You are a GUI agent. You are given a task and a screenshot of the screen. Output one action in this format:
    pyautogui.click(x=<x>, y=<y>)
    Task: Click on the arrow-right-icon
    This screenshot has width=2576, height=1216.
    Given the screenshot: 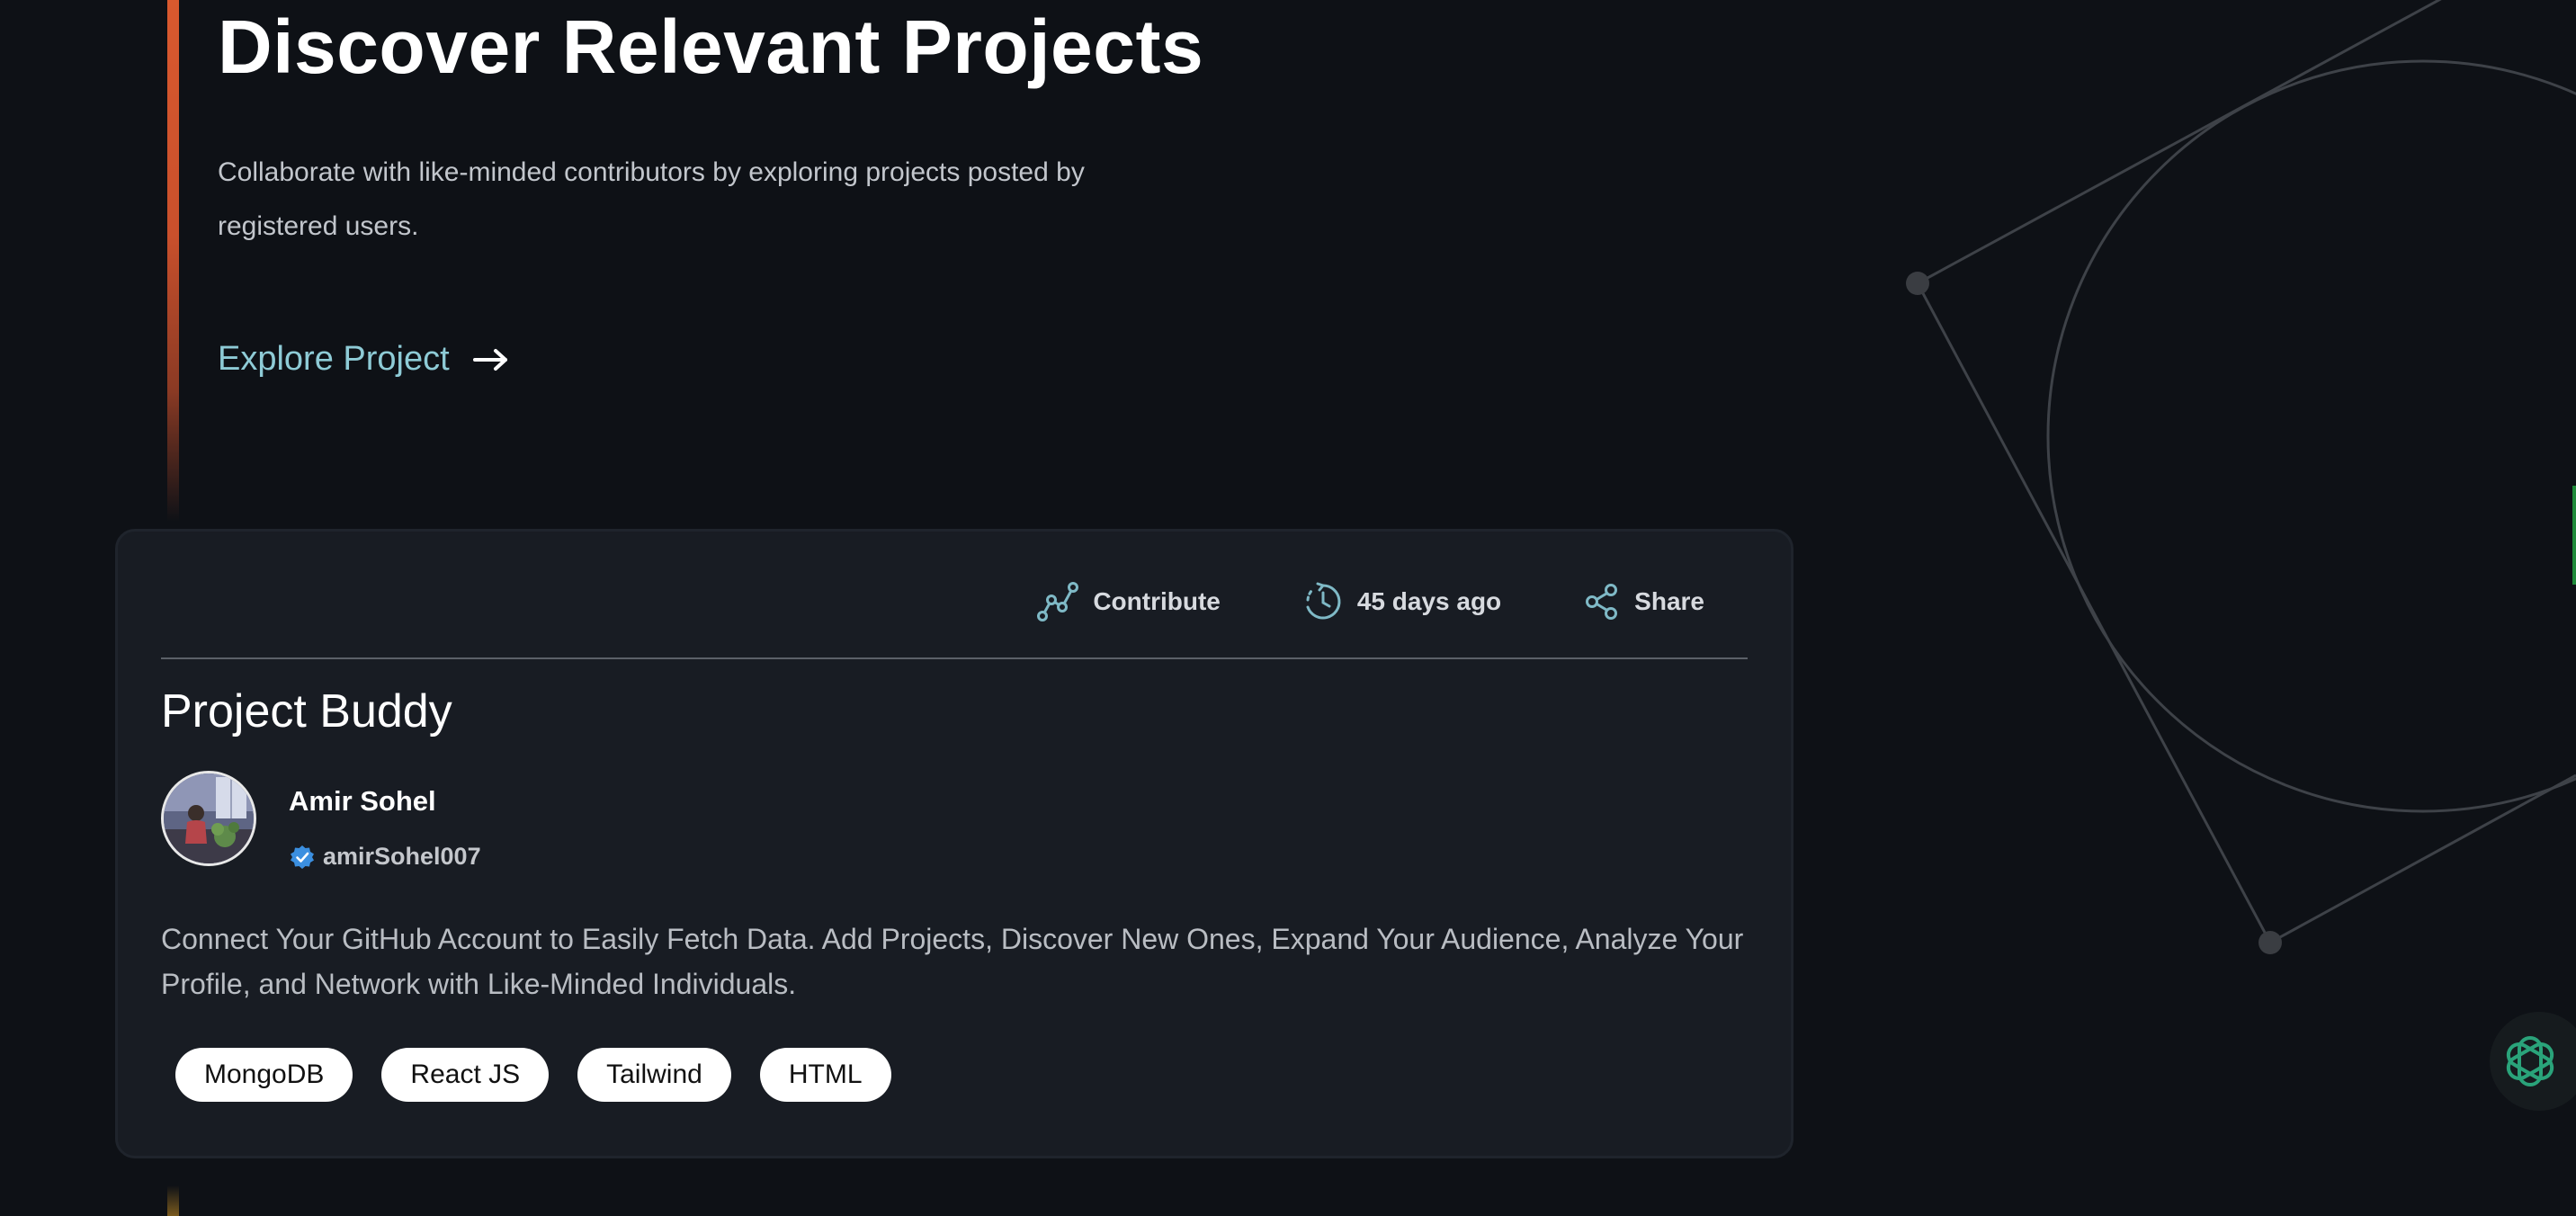 What is the action you would take?
    pyautogui.click(x=489, y=359)
    